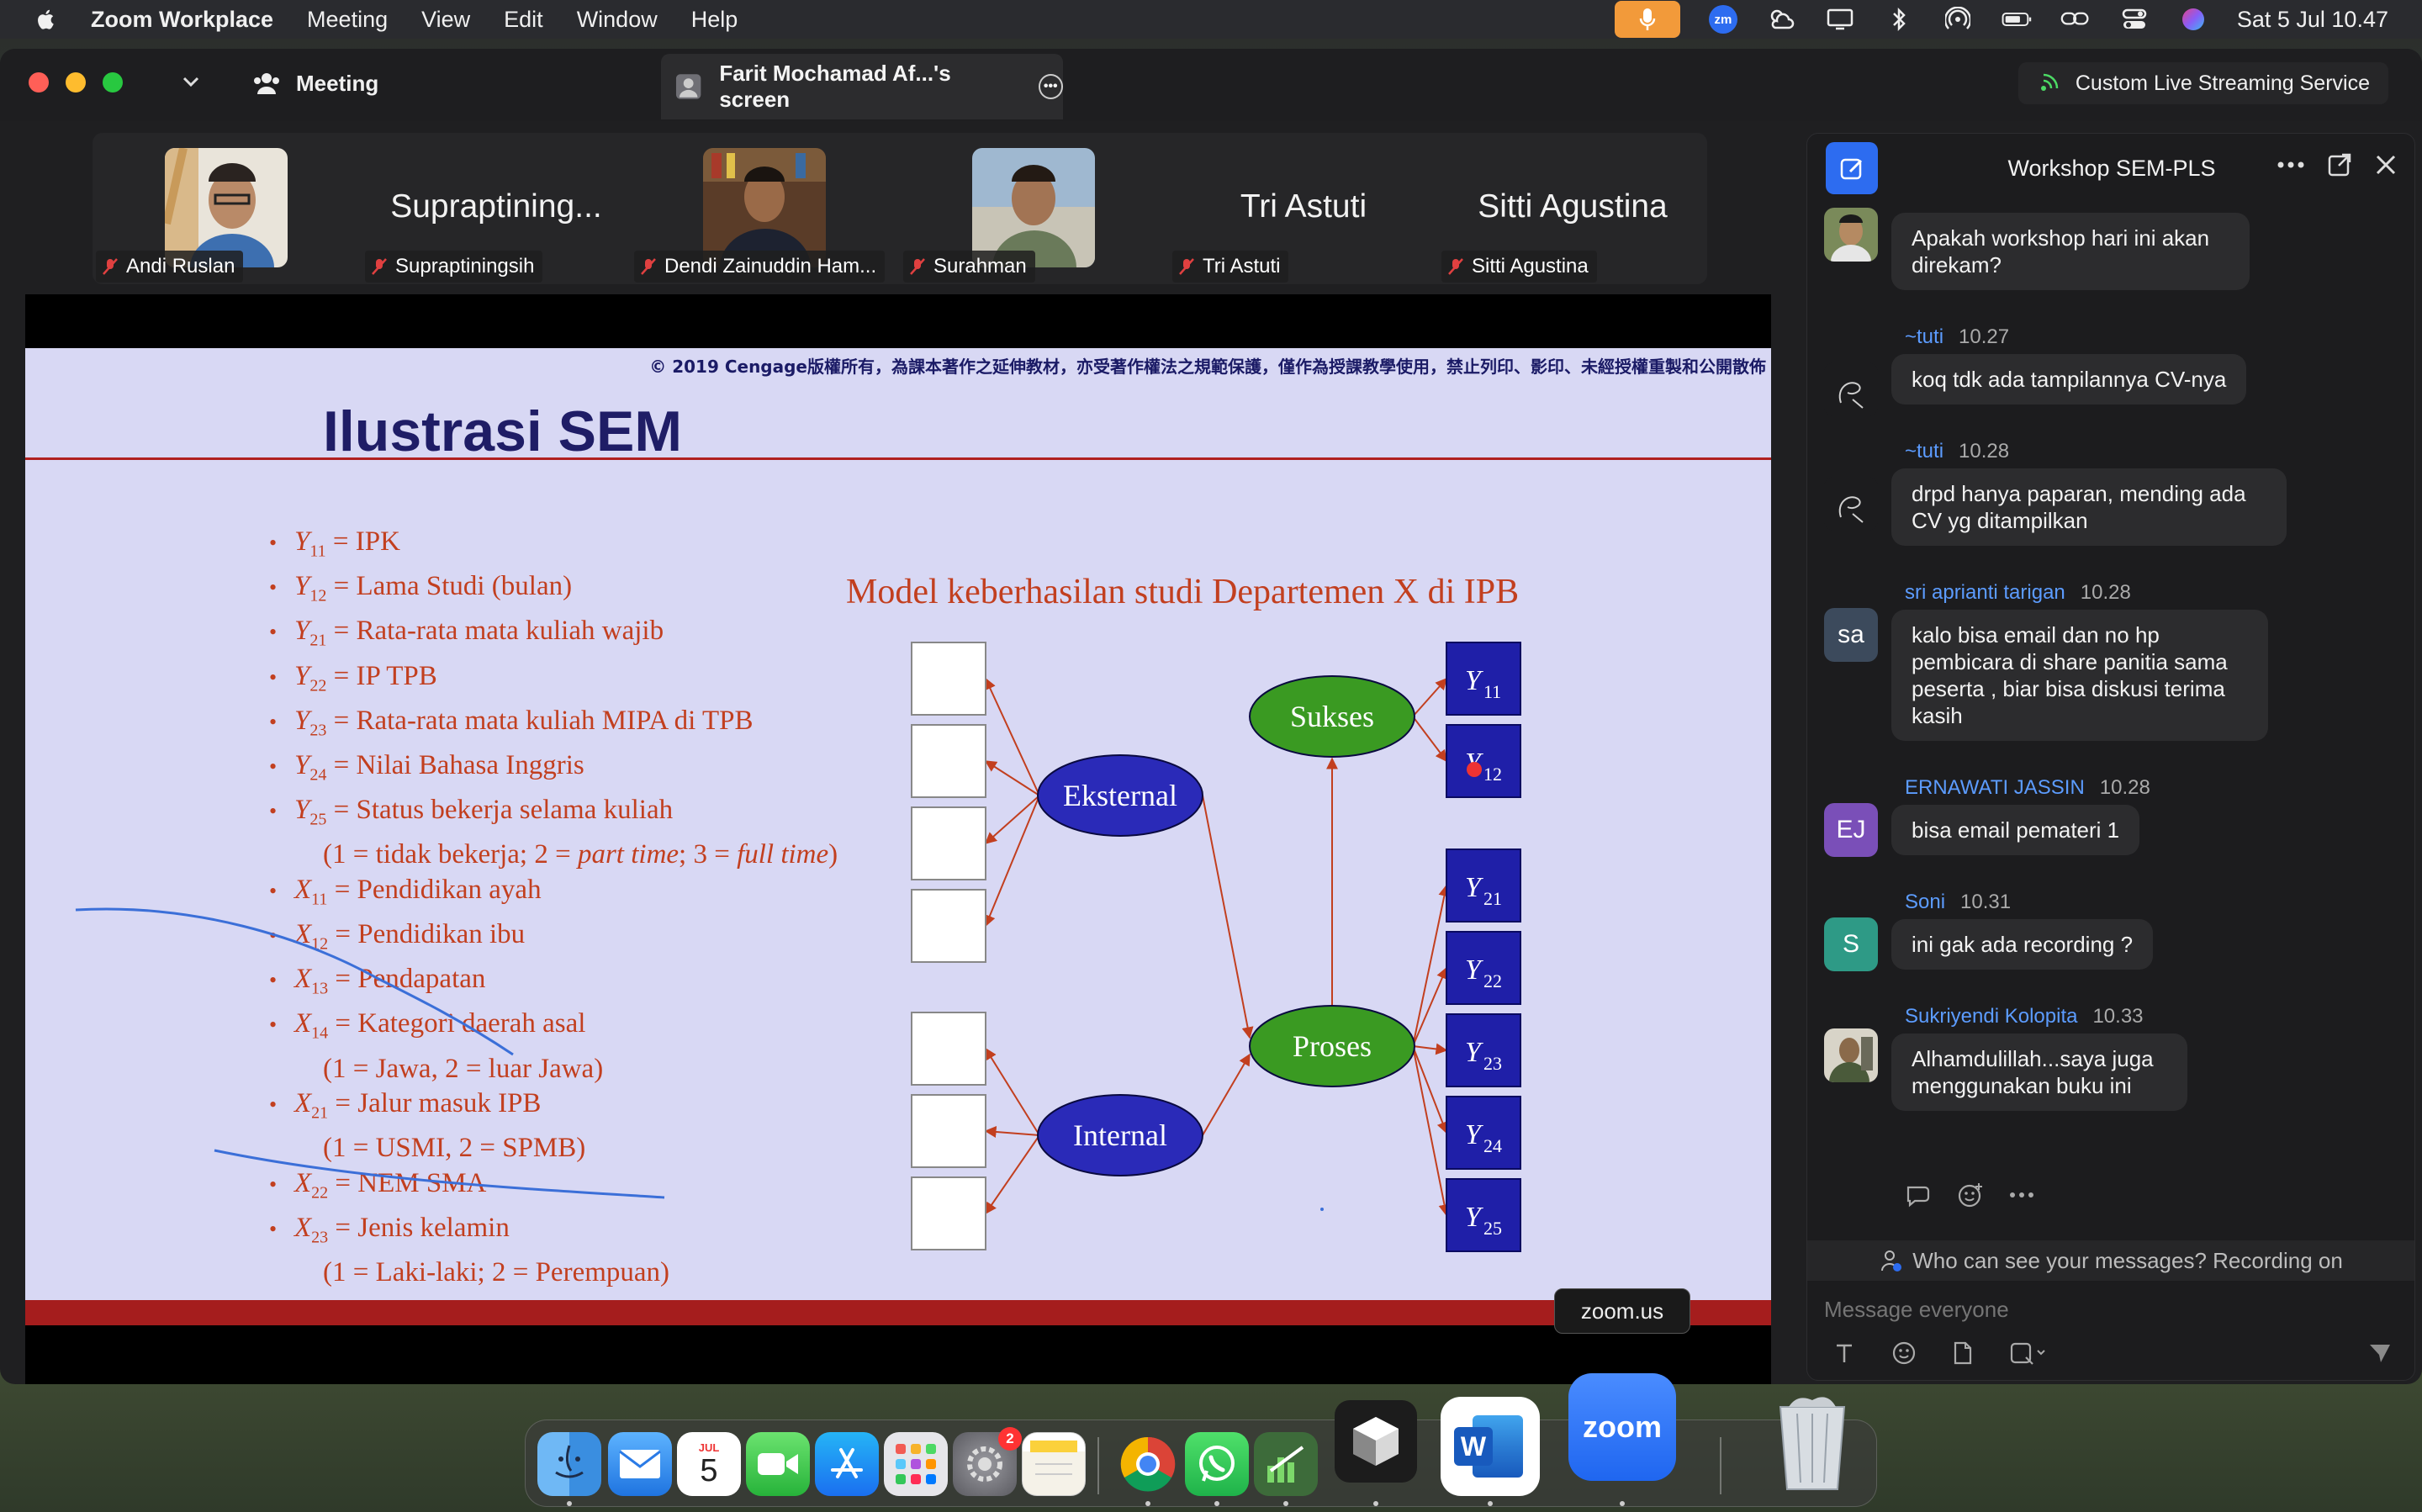 The width and height of the screenshot is (2422, 1512). Describe the element at coordinates (640, 1464) in the screenshot. I see `mail-icon` at that location.